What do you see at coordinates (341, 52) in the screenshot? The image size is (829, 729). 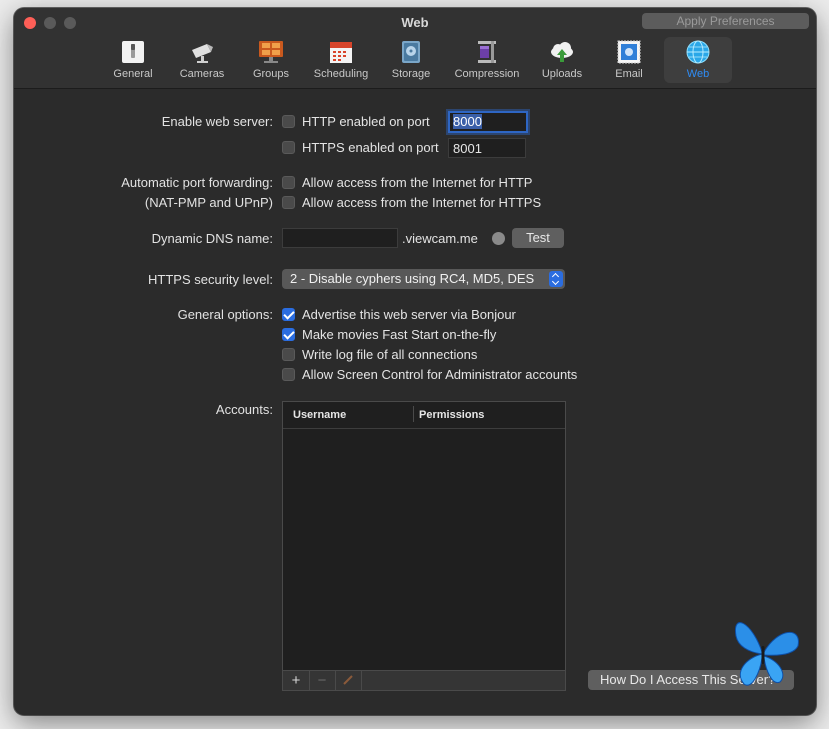 I see `calendar-icon` at bounding box center [341, 52].